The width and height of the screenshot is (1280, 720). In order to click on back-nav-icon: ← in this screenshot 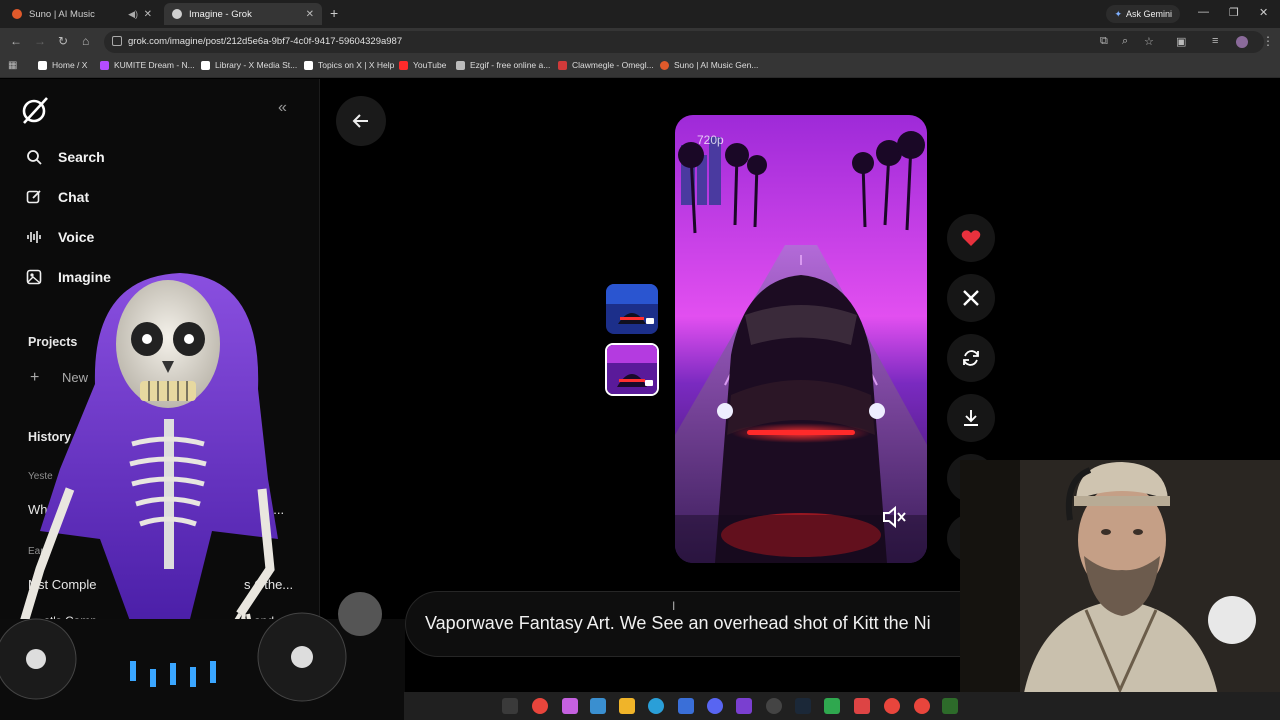, I will do `click(16, 41)`.